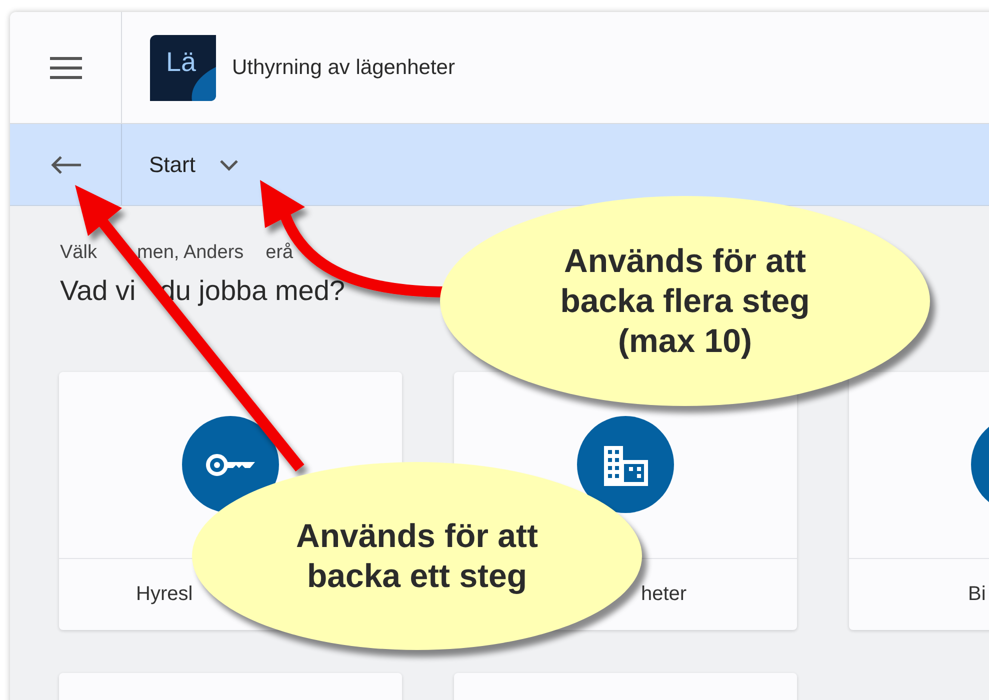 This screenshot has height=700, width=989. Describe the element at coordinates (919, 501) in the screenshot. I see `tile-card: Bi` at that location.